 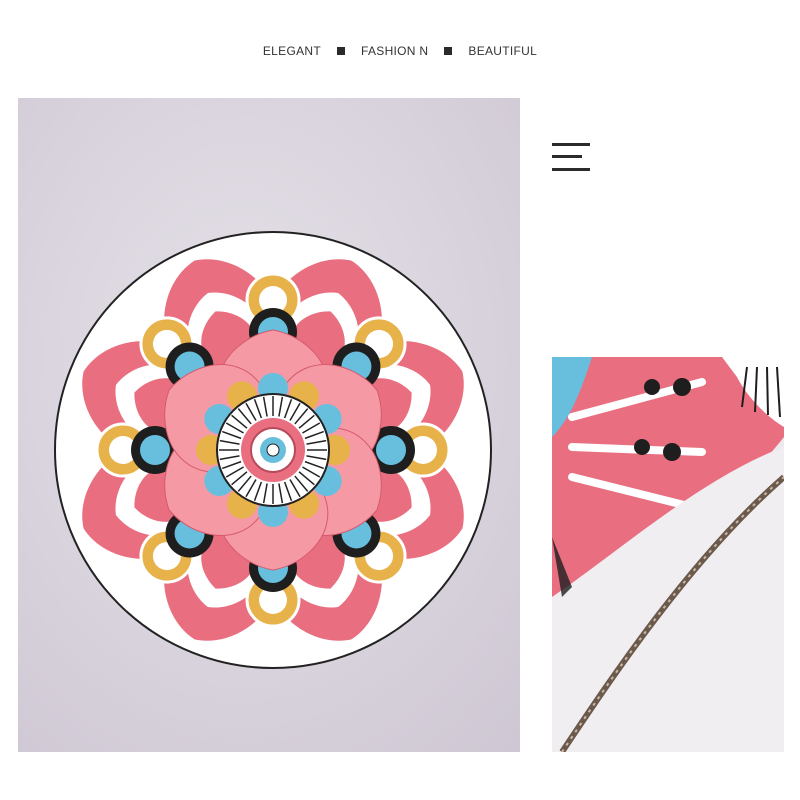 I want to click on tagline-word-beautiful: BEAUTIFUL, so click(x=503, y=51).